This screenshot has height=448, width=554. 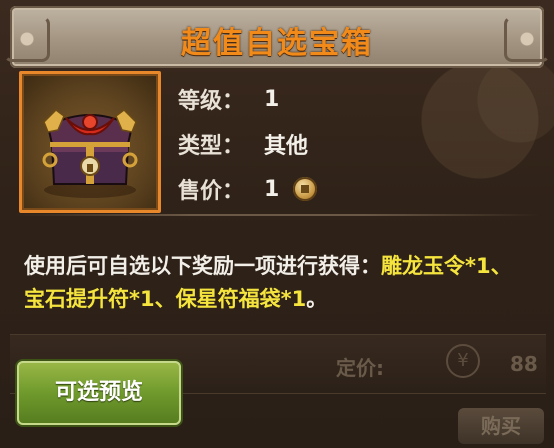 What do you see at coordinates (202, 266) in the screenshot?
I see `description-prefix: 使用后可自选以下奖励一项进行获得：` at bounding box center [202, 266].